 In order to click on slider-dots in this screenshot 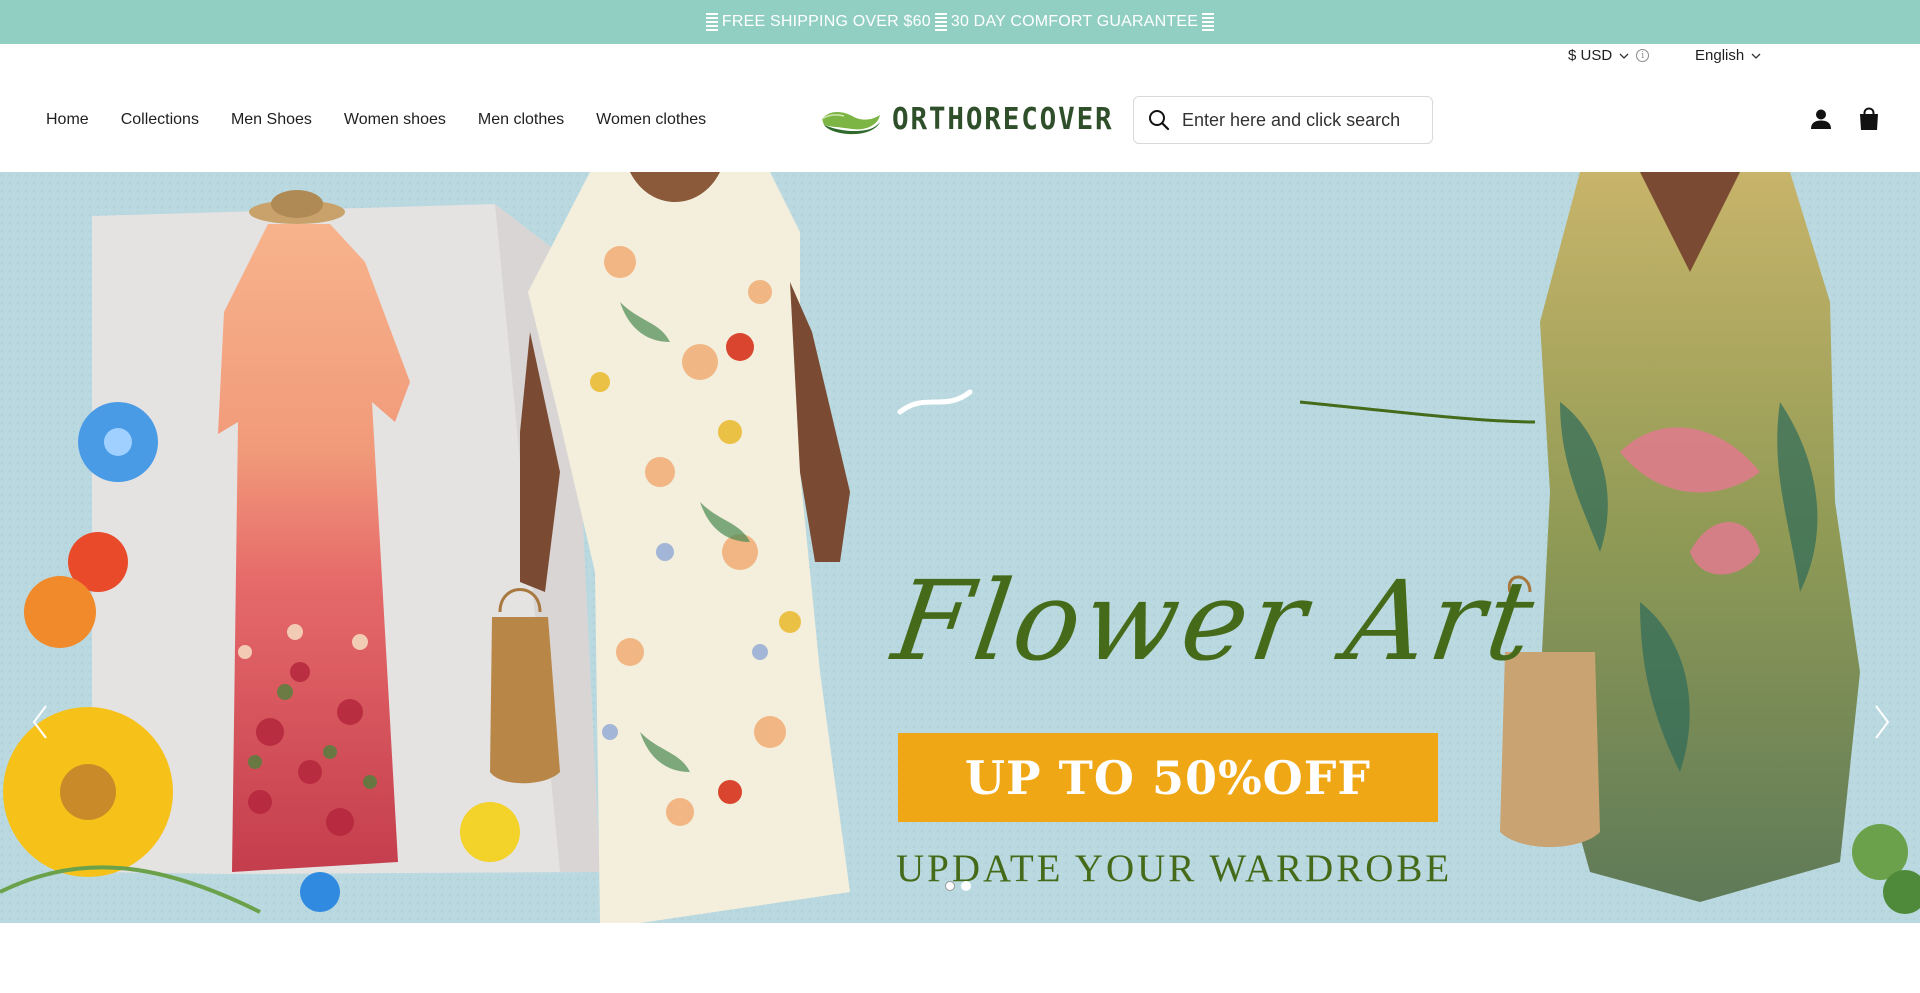, I will do `click(958, 886)`.